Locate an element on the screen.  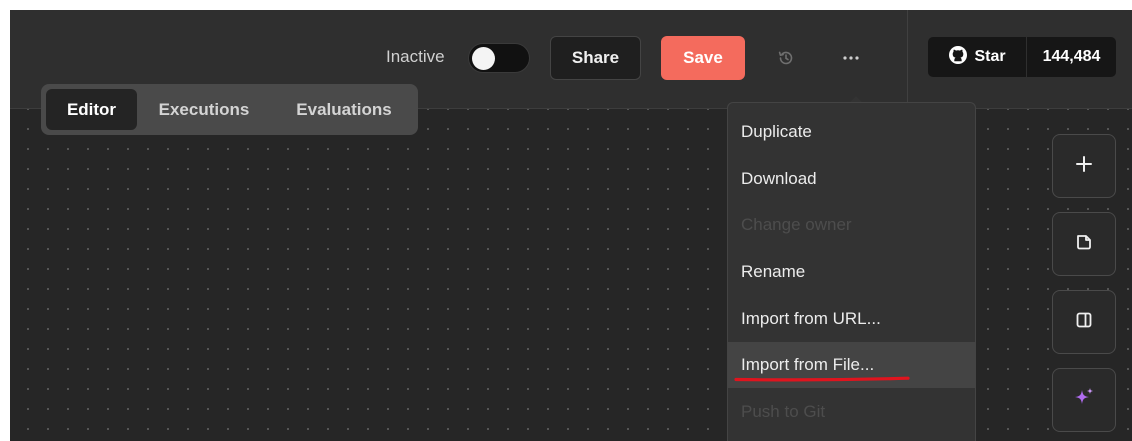
save-button: Save is located at coordinates (703, 58).